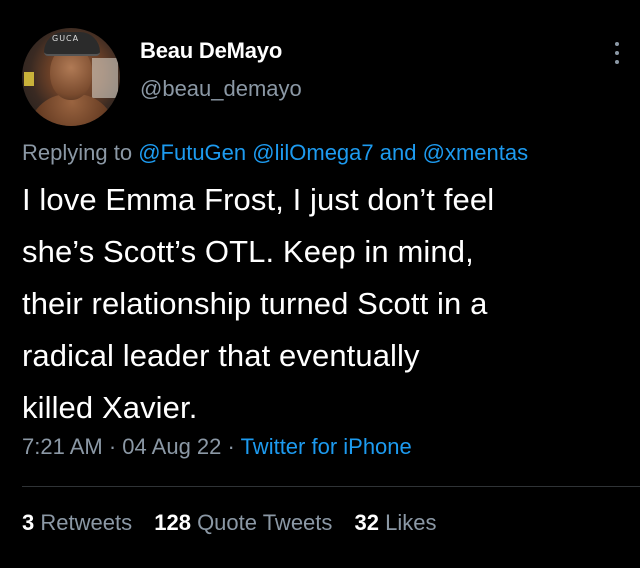 This screenshot has height=568, width=640. Describe the element at coordinates (265, 522) in the screenshot. I see `quote-tweets-label: Quote Tweets` at that location.